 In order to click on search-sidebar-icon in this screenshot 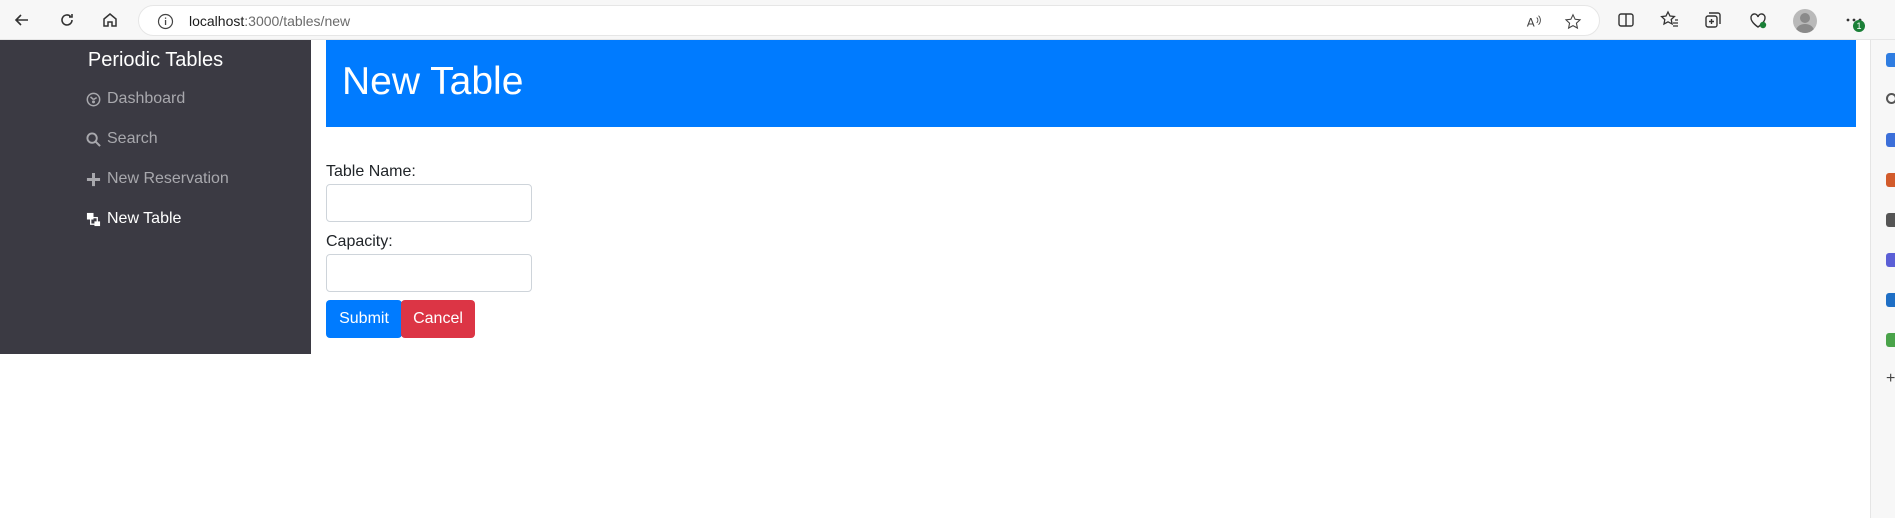, I will do `click(1890, 98)`.